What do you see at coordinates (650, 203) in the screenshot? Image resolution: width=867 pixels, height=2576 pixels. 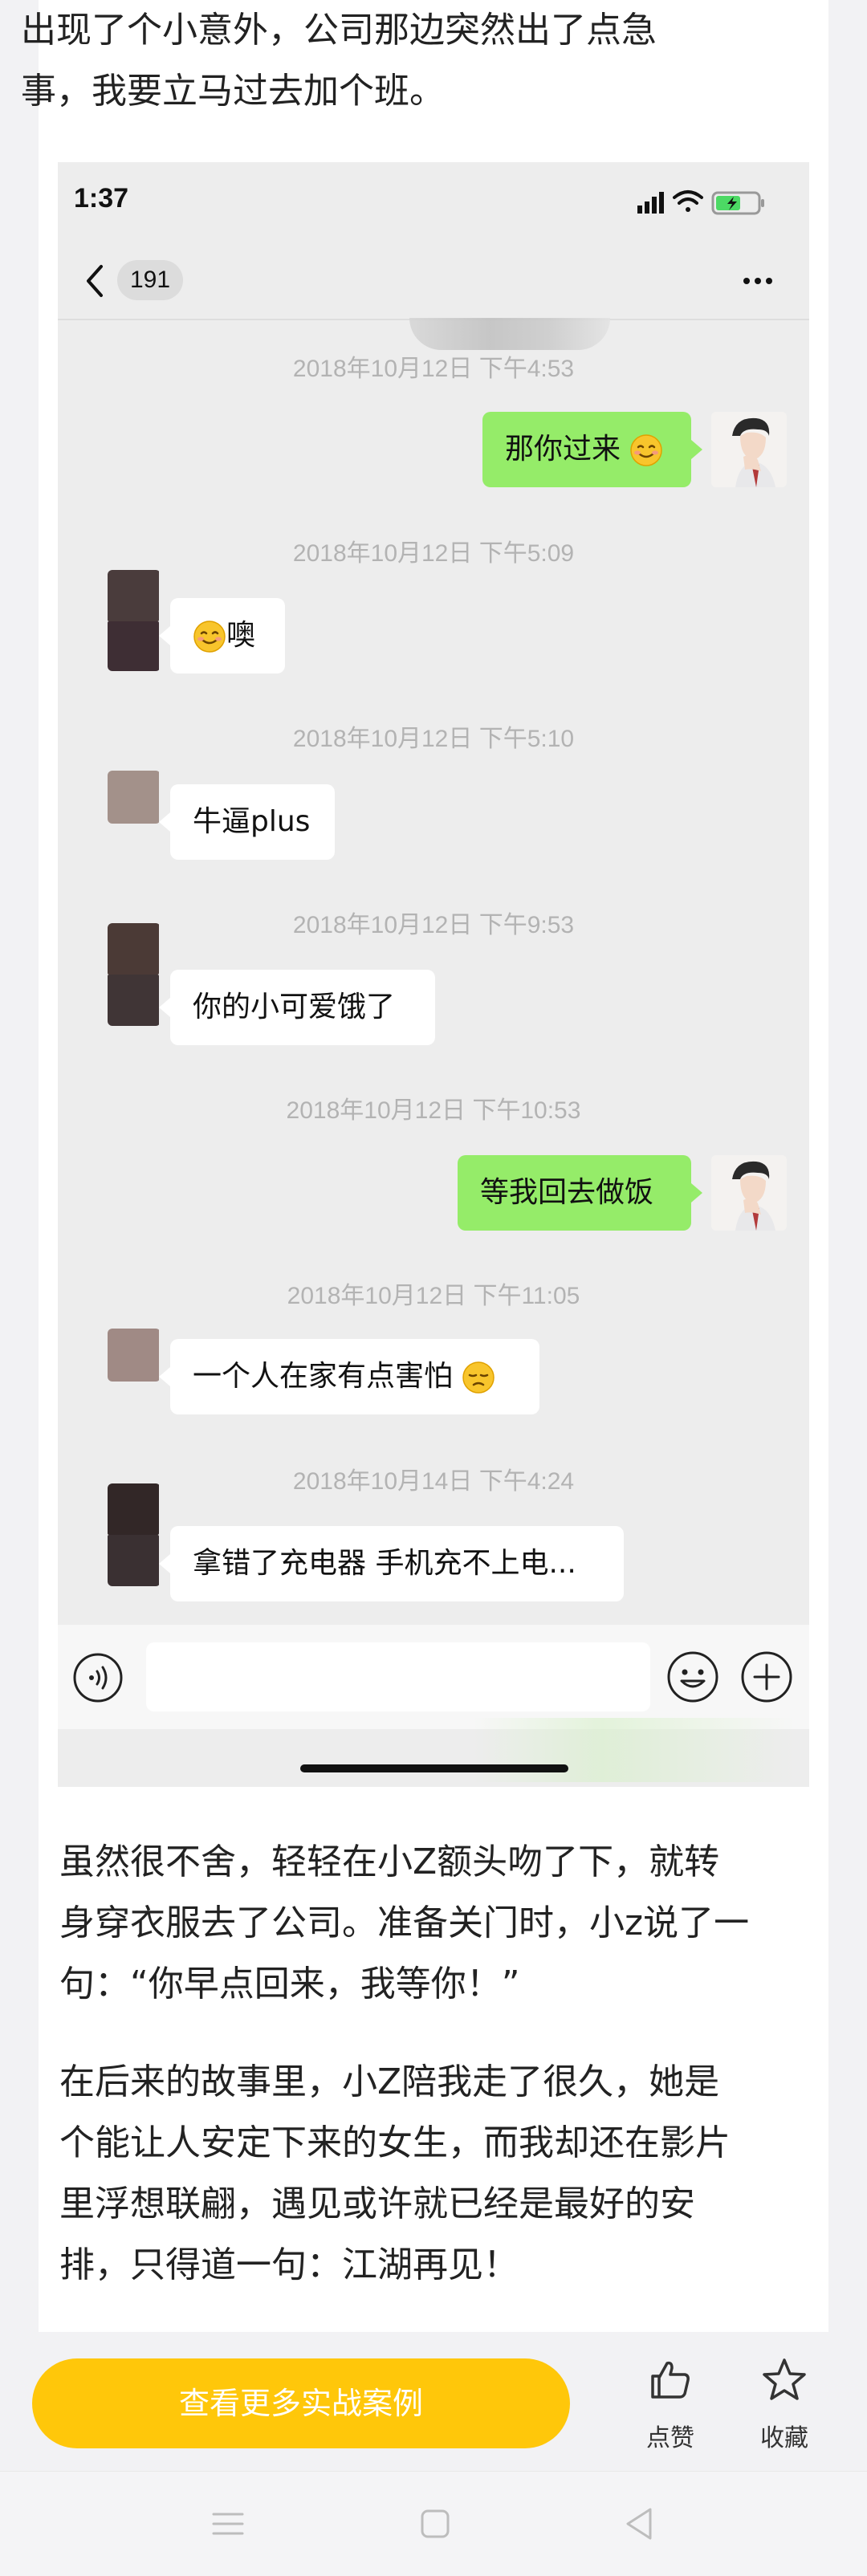 I see `signal-icon` at bounding box center [650, 203].